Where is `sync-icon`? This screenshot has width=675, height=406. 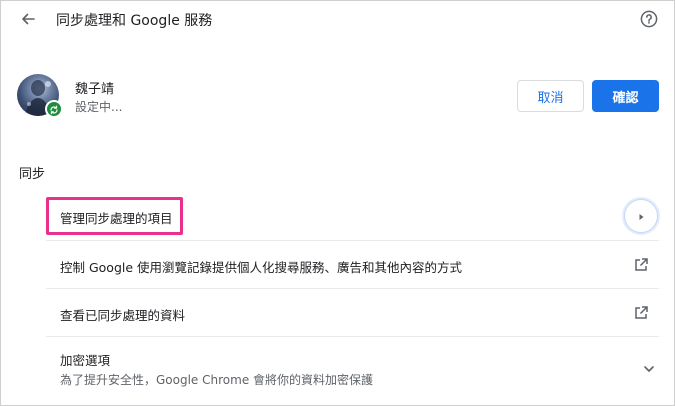 sync-icon is located at coordinates (54, 109).